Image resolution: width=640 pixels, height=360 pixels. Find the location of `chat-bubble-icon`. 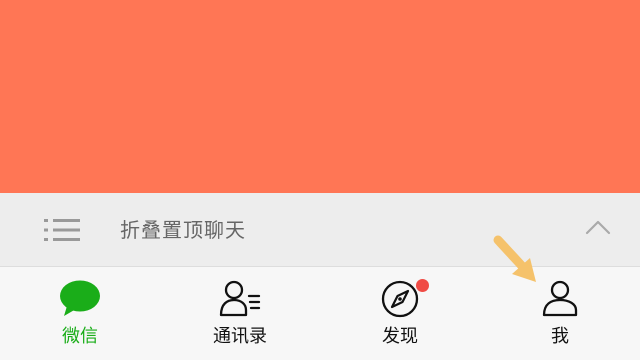

chat-bubble-icon is located at coordinates (80, 298).